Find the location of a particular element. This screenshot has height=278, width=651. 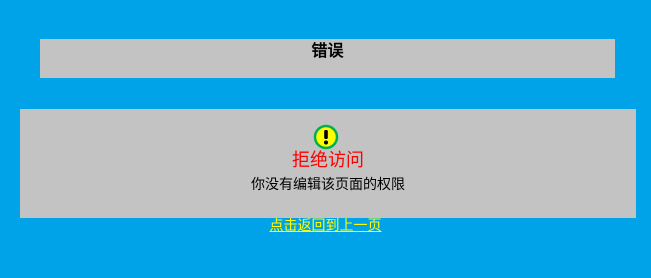

page-title: 错误 is located at coordinates (327, 50).